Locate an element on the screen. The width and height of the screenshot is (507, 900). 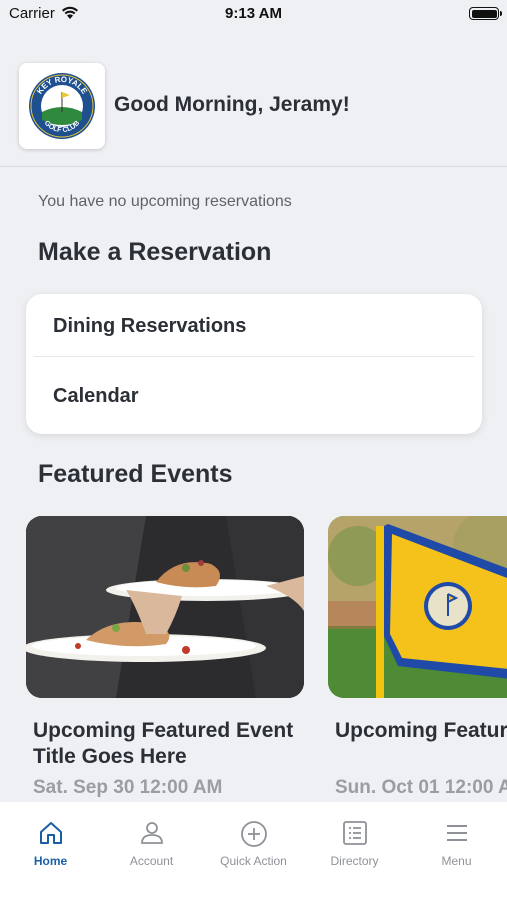
featured-events-heading: Featured Events is located at coordinates (135, 474).